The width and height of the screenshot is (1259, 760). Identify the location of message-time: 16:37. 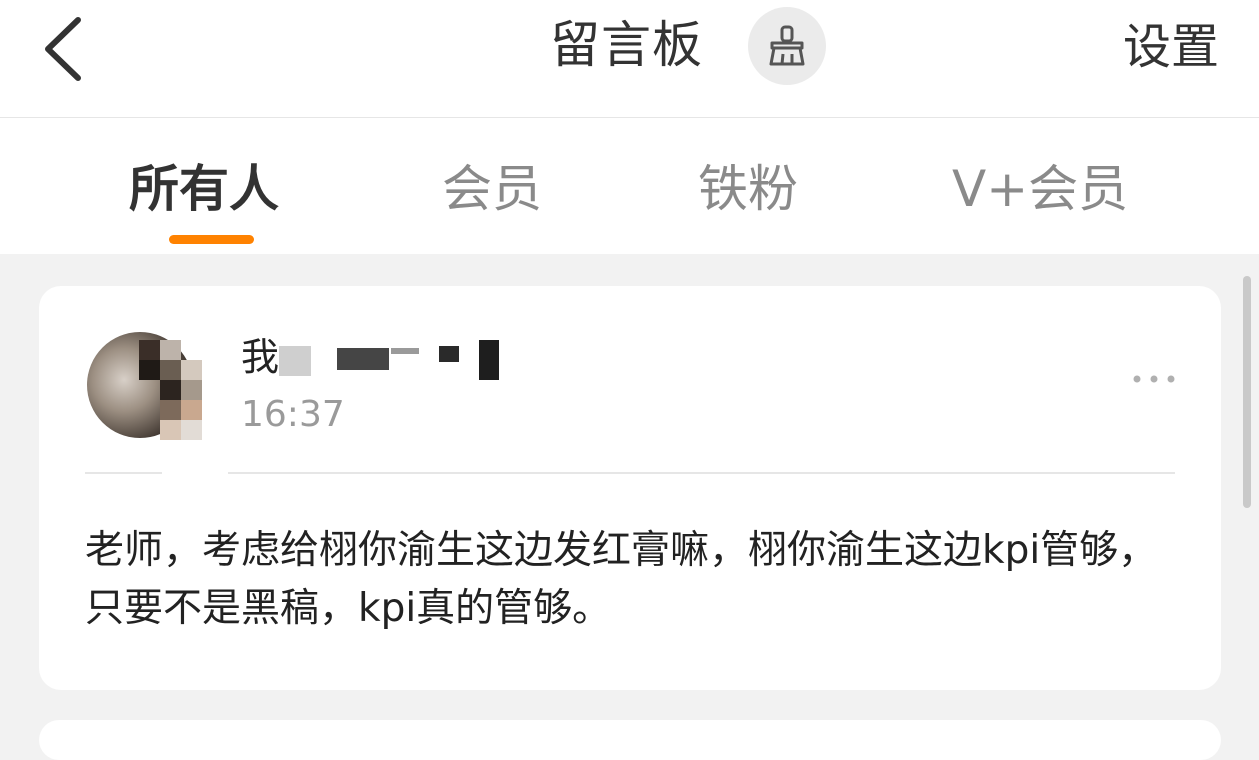
(293, 414).